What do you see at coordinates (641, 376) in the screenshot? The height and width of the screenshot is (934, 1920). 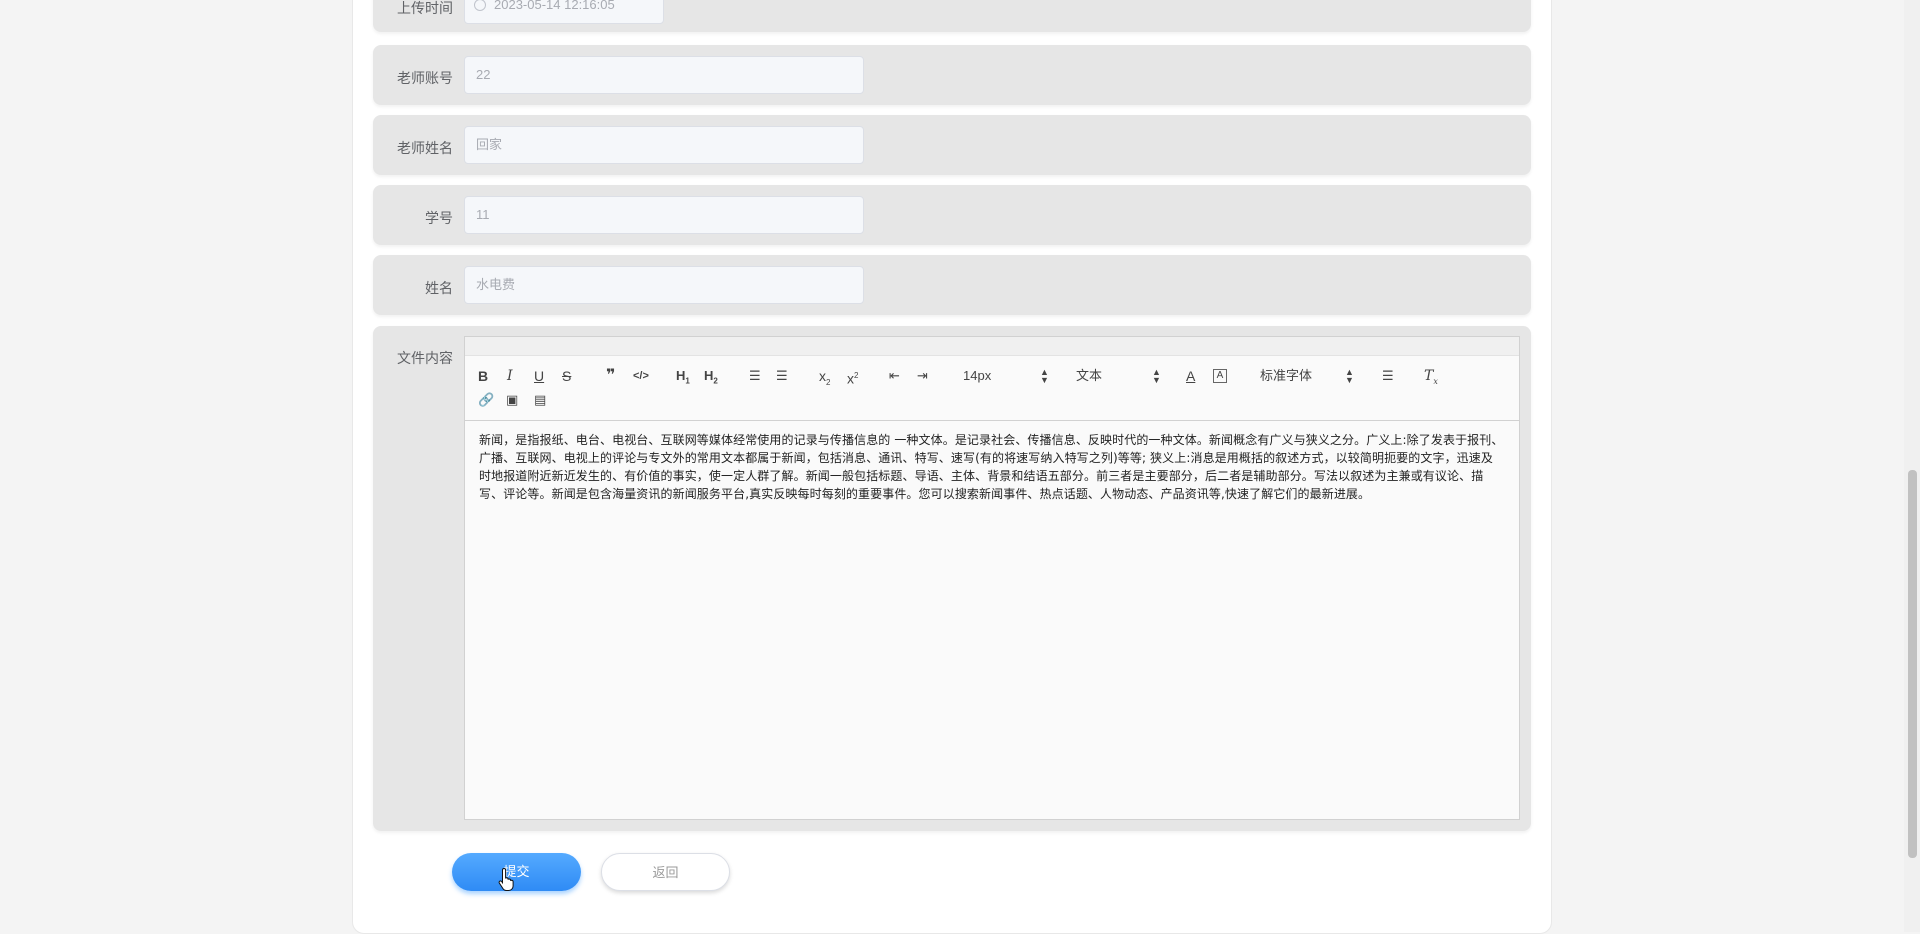 I see `code-block-icon: </>` at bounding box center [641, 376].